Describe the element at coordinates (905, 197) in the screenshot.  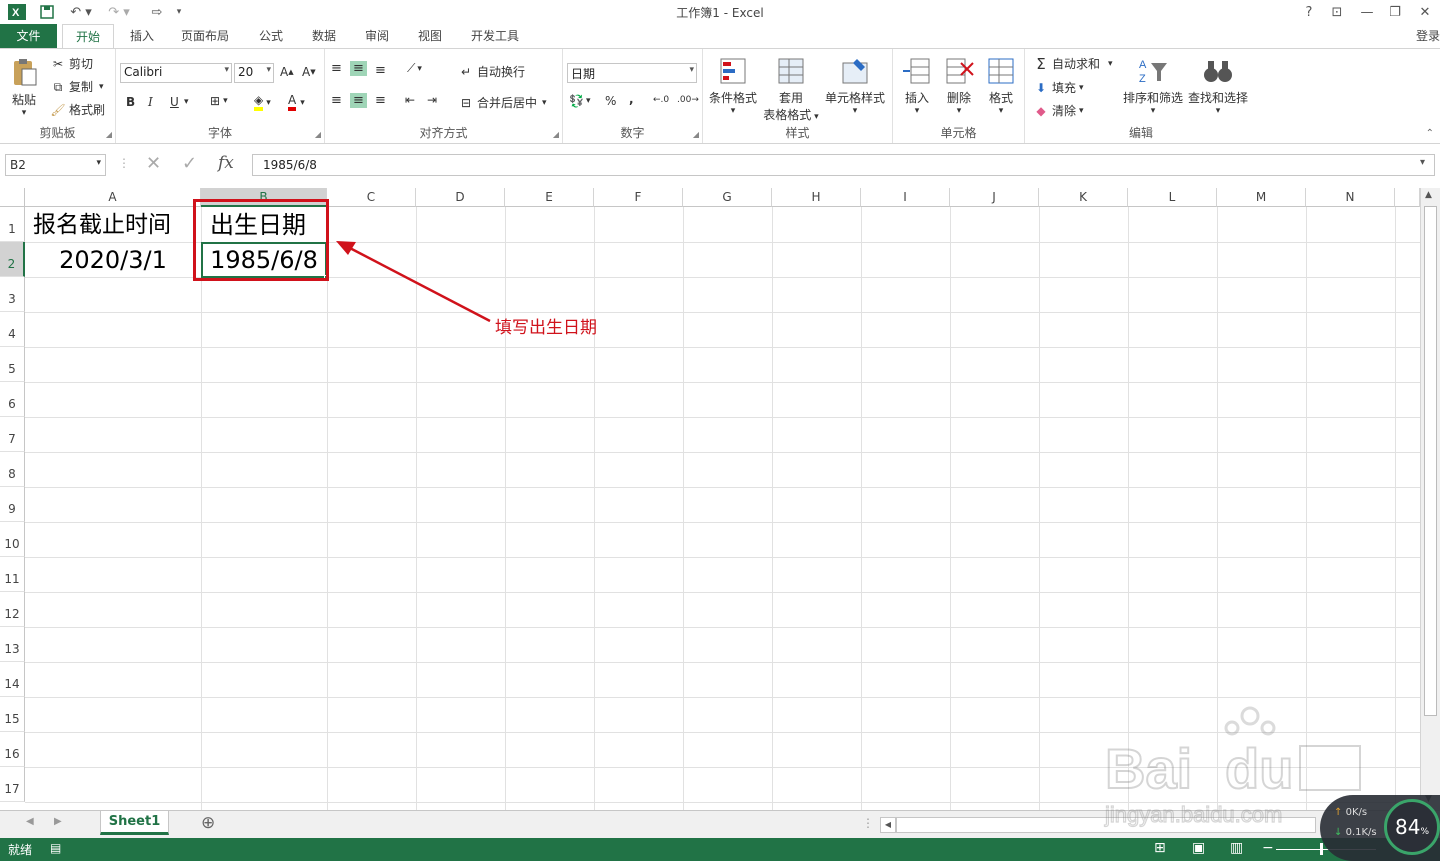
I see `column-header-i: I` at that location.